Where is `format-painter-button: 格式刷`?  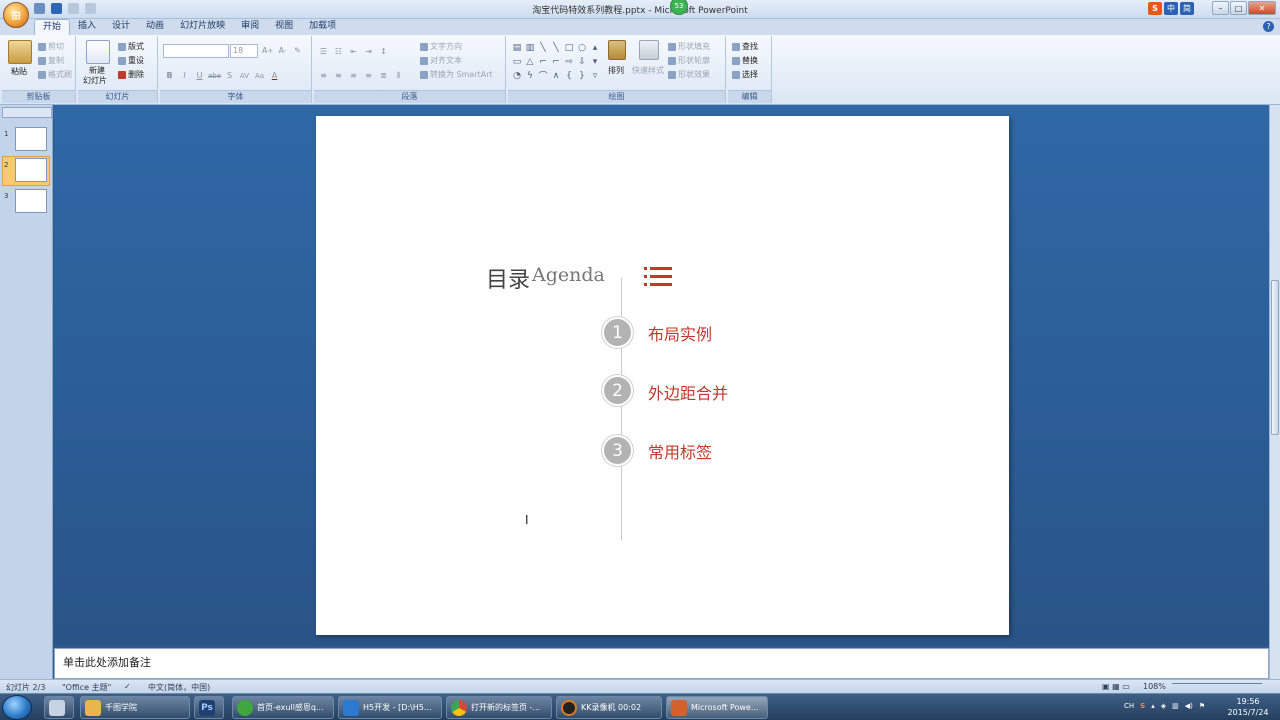 format-painter-button: 格式刷 is located at coordinates (55, 74).